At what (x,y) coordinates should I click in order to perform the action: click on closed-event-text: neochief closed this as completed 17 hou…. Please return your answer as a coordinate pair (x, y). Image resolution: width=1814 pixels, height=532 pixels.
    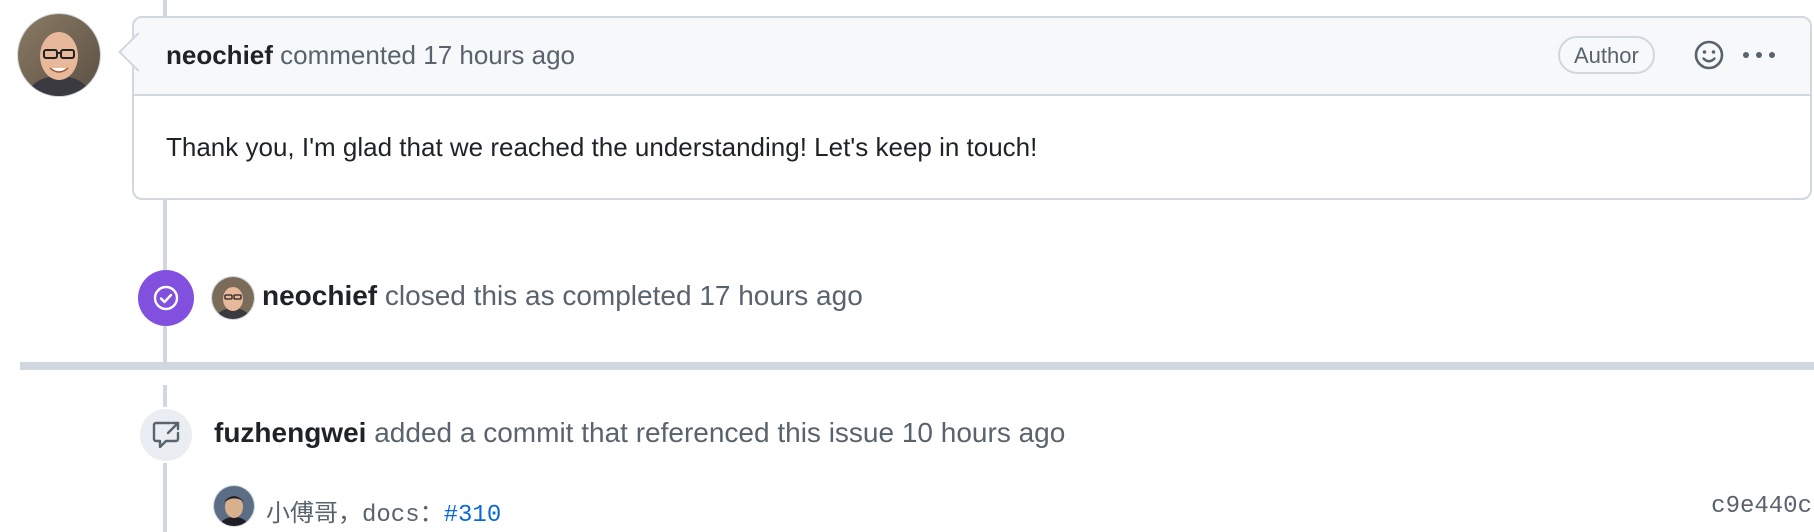
    Looking at the image, I should click on (562, 296).